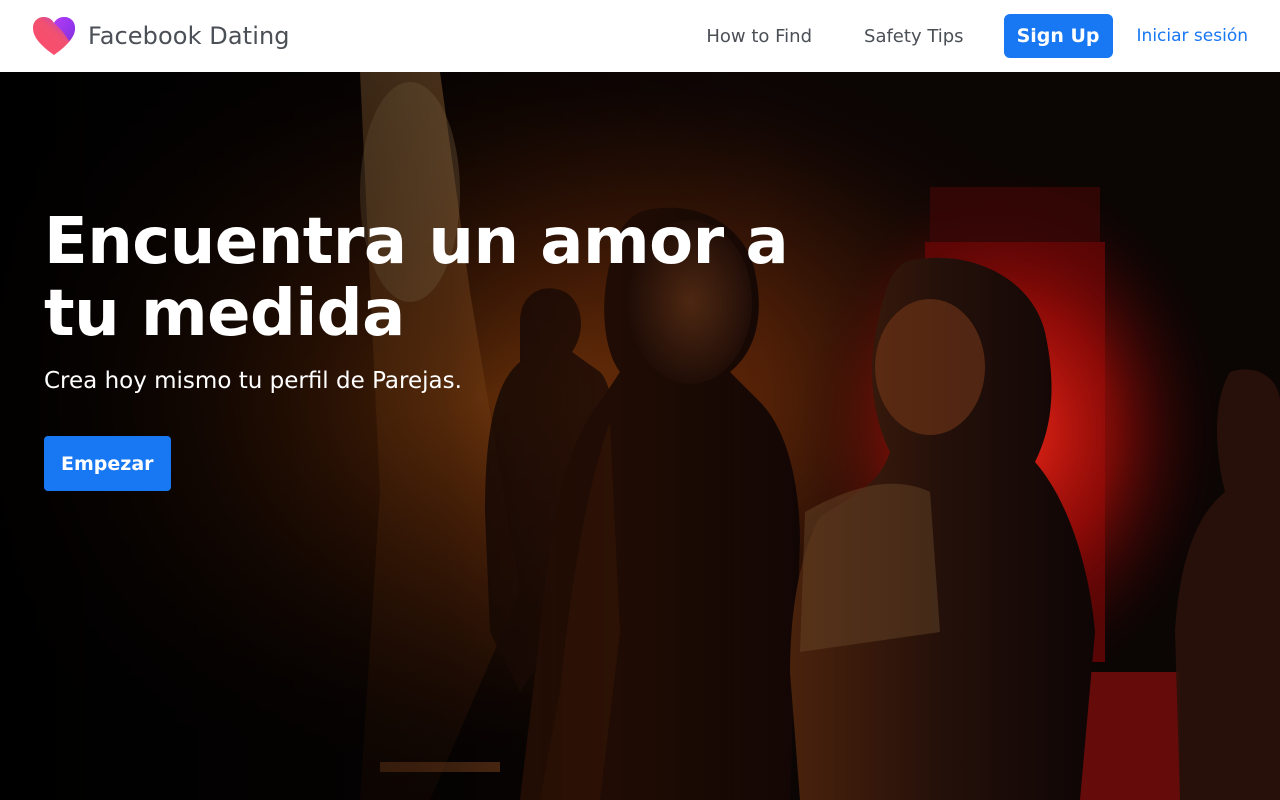 The width and height of the screenshot is (1280, 800). What do you see at coordinates (416, 278) in the screenshot?
I see `hero-title: Encuentra un amor a tu medida` at bounding box center [416, 278].